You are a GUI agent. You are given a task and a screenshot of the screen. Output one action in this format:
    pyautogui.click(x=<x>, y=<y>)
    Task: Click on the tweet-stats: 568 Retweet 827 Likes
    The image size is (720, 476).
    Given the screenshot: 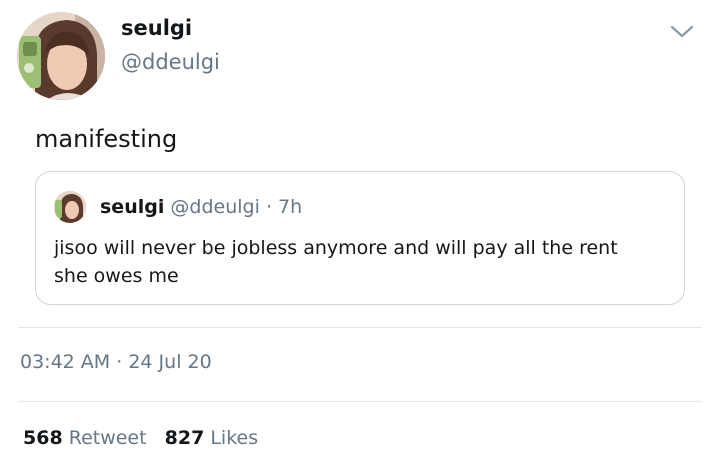 What is the action you would take?
    pyautogui.click(x=140, y=438)
    